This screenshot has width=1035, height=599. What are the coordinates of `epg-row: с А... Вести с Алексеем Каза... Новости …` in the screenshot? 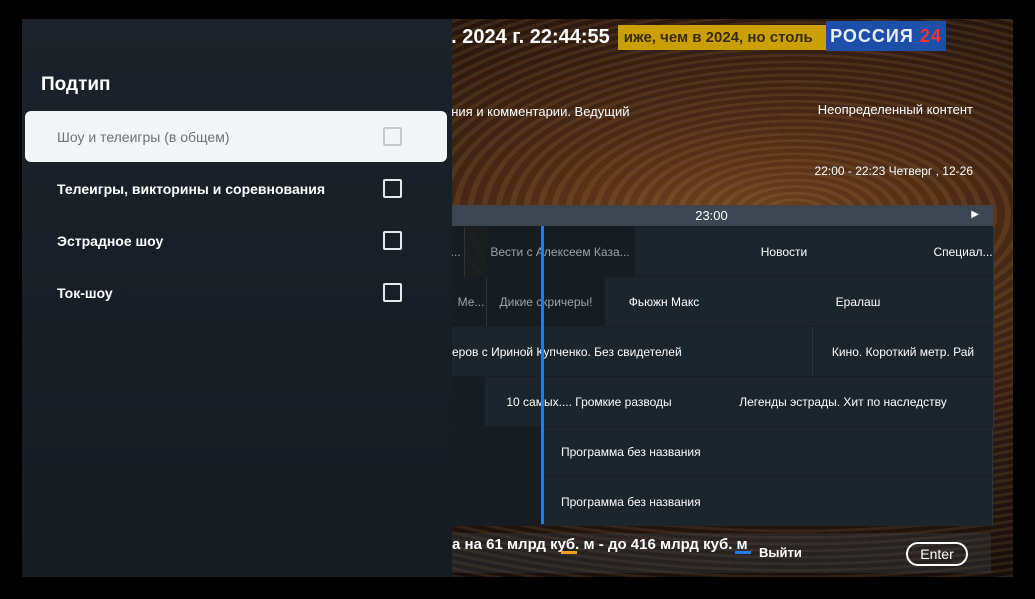 It's located at (712, 251).